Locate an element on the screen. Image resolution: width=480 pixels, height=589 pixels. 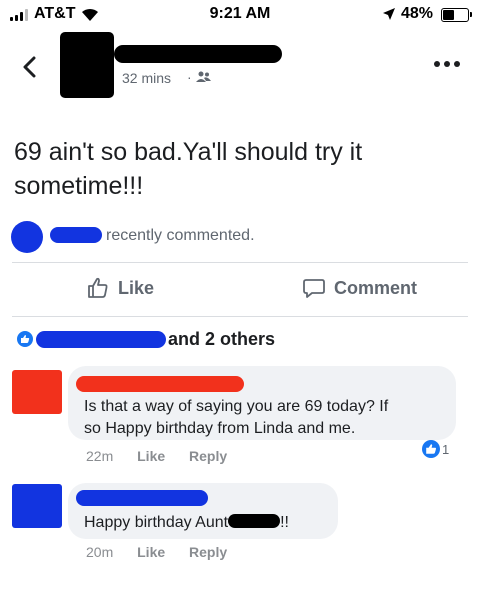
comment-meta: 20m Like Reply is located at coordinates (166, 552).